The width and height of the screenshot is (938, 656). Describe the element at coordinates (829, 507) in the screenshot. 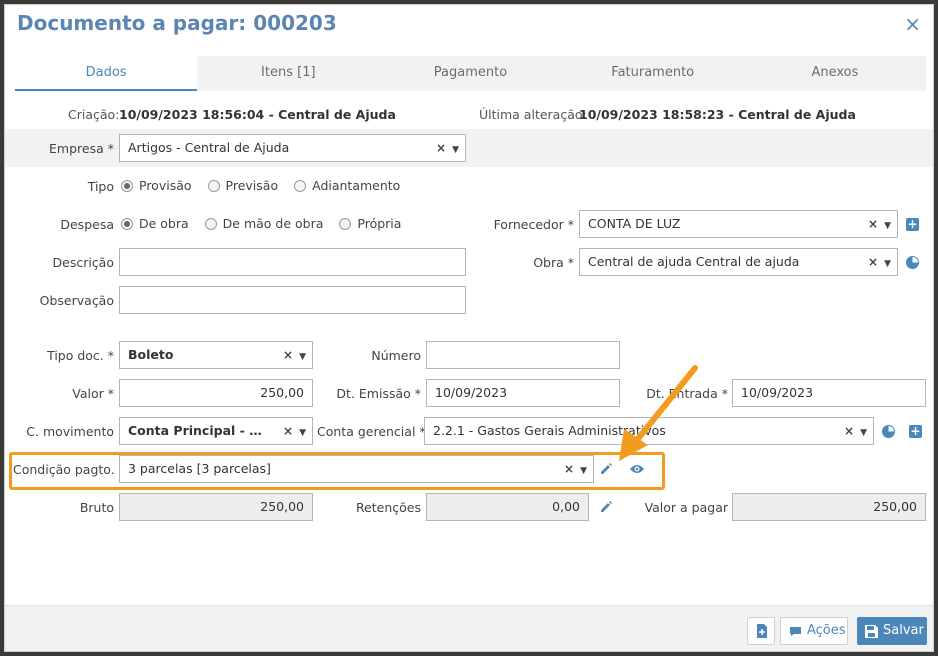

I see `valor-a-pagar-value: 250,00` at that location.